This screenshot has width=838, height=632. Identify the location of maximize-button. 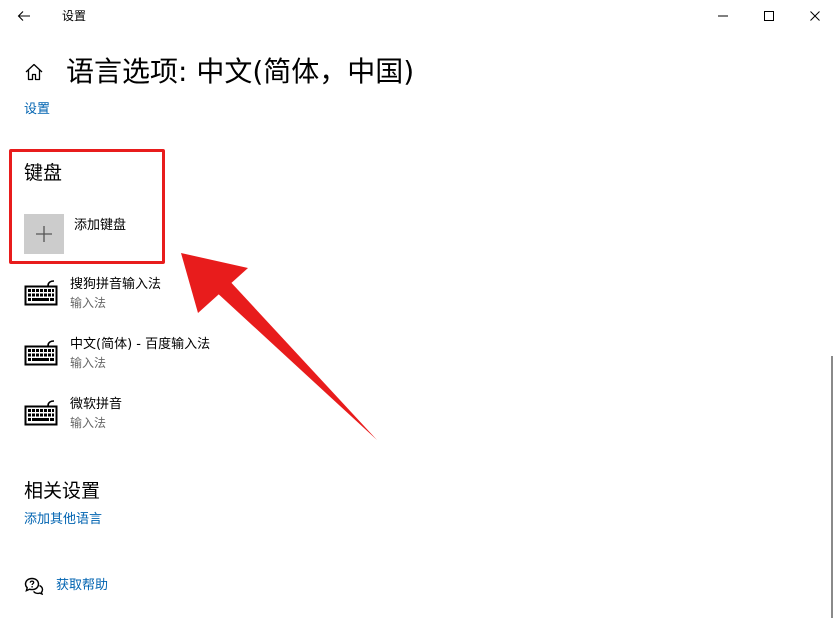
(769, 16).